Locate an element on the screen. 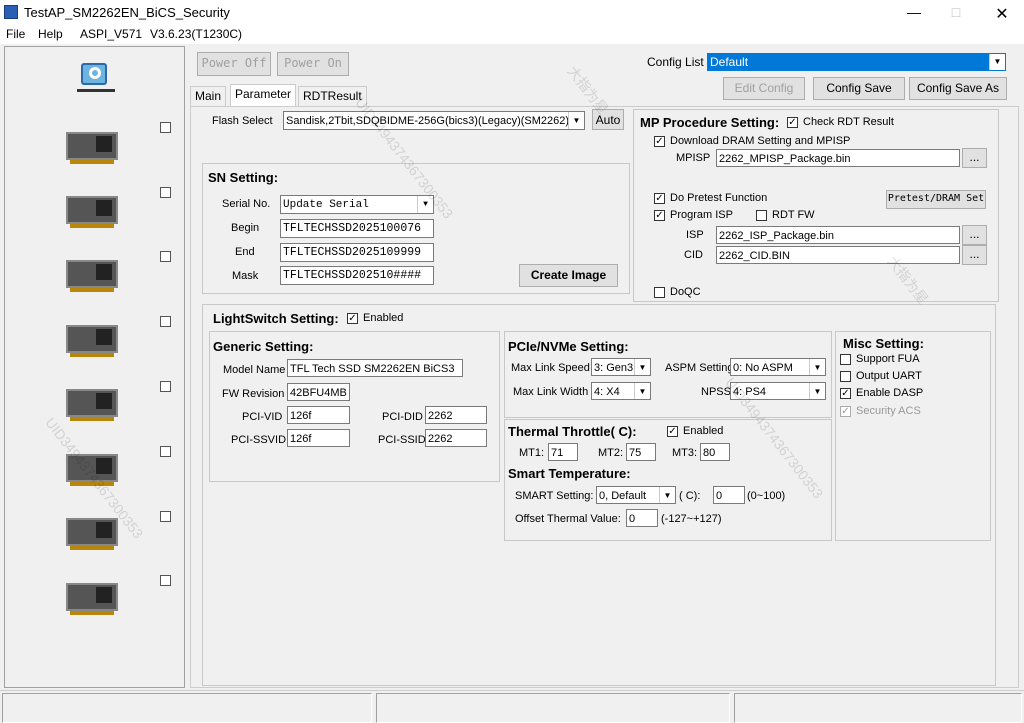  smart-setting-select: 0, Default ▼ is located at coordinates (636, 495).